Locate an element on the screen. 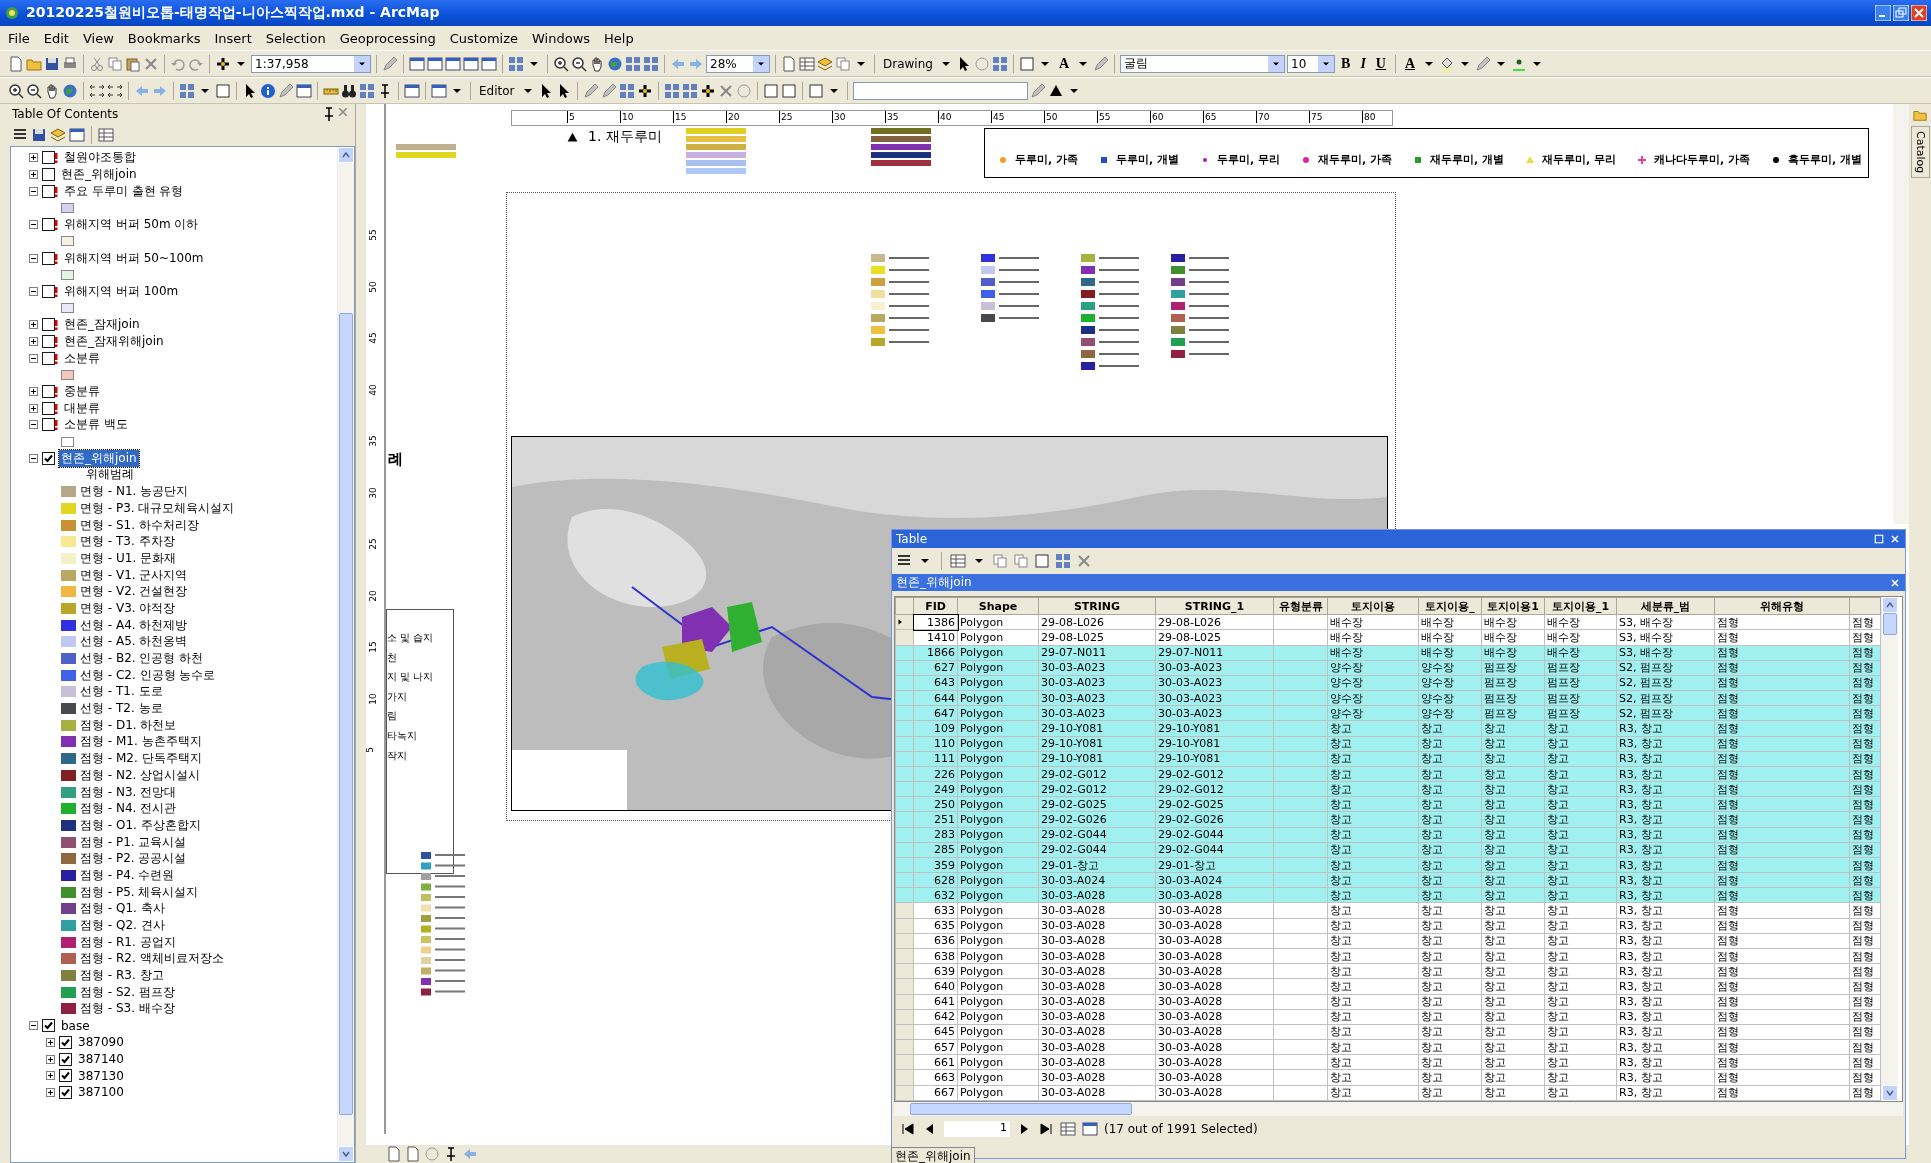 The height and width of the screenshot is (1163, 1931). save-icon is located at coordinates (52, 63).